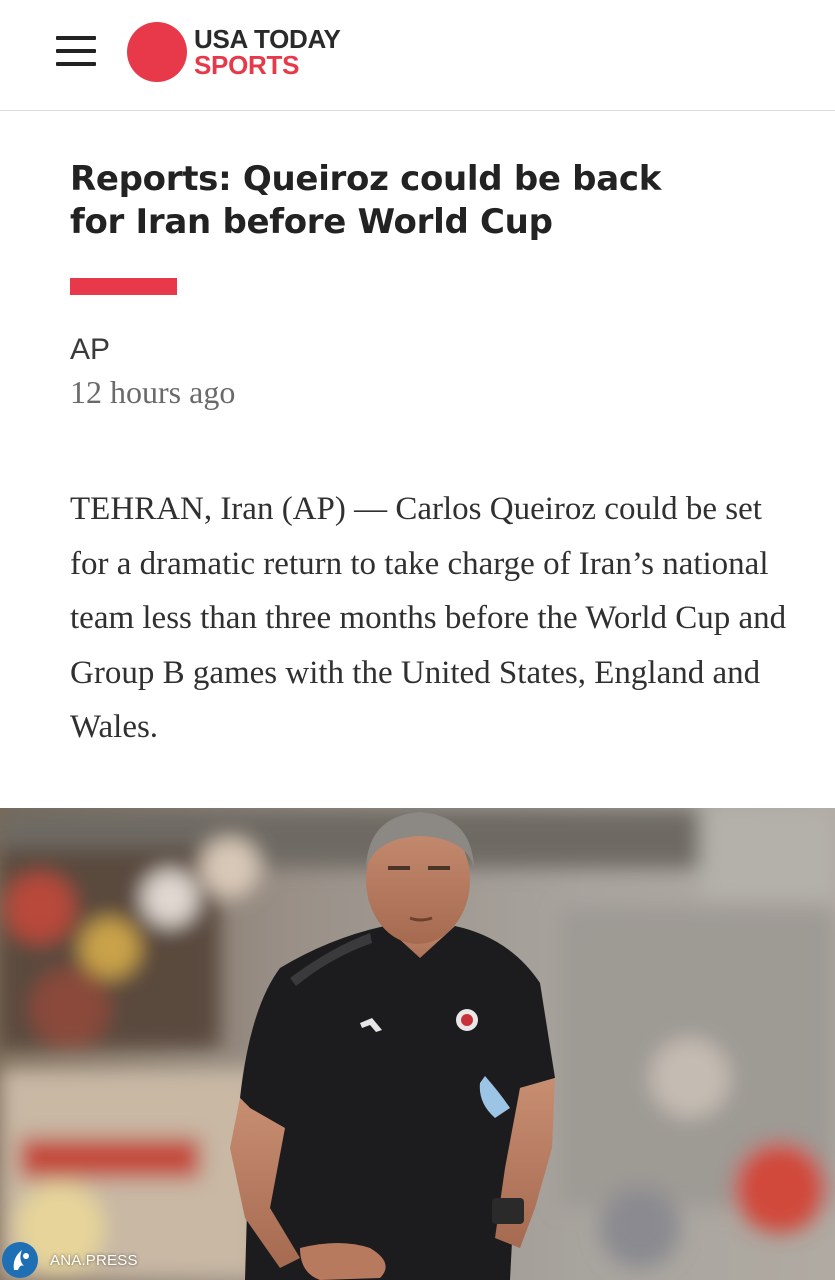 This screenshot has width=835, height=1280. I want to click on ana-press-watermark: ANA.PRESS, so click(69, 1260).